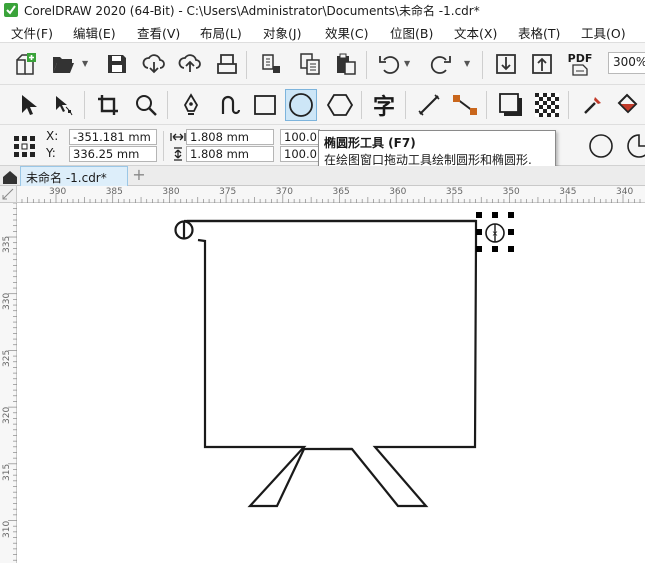 Image resolution: width=645 pixels, height=563 pixels. Describe the element at coordinates (63, 64) in the screenshot. I see `open-folder-icon` at that location.